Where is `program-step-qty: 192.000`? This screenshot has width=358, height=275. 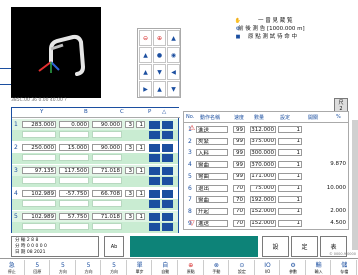
program-step-qty: 192.000 is located at coordinates (263, 200).